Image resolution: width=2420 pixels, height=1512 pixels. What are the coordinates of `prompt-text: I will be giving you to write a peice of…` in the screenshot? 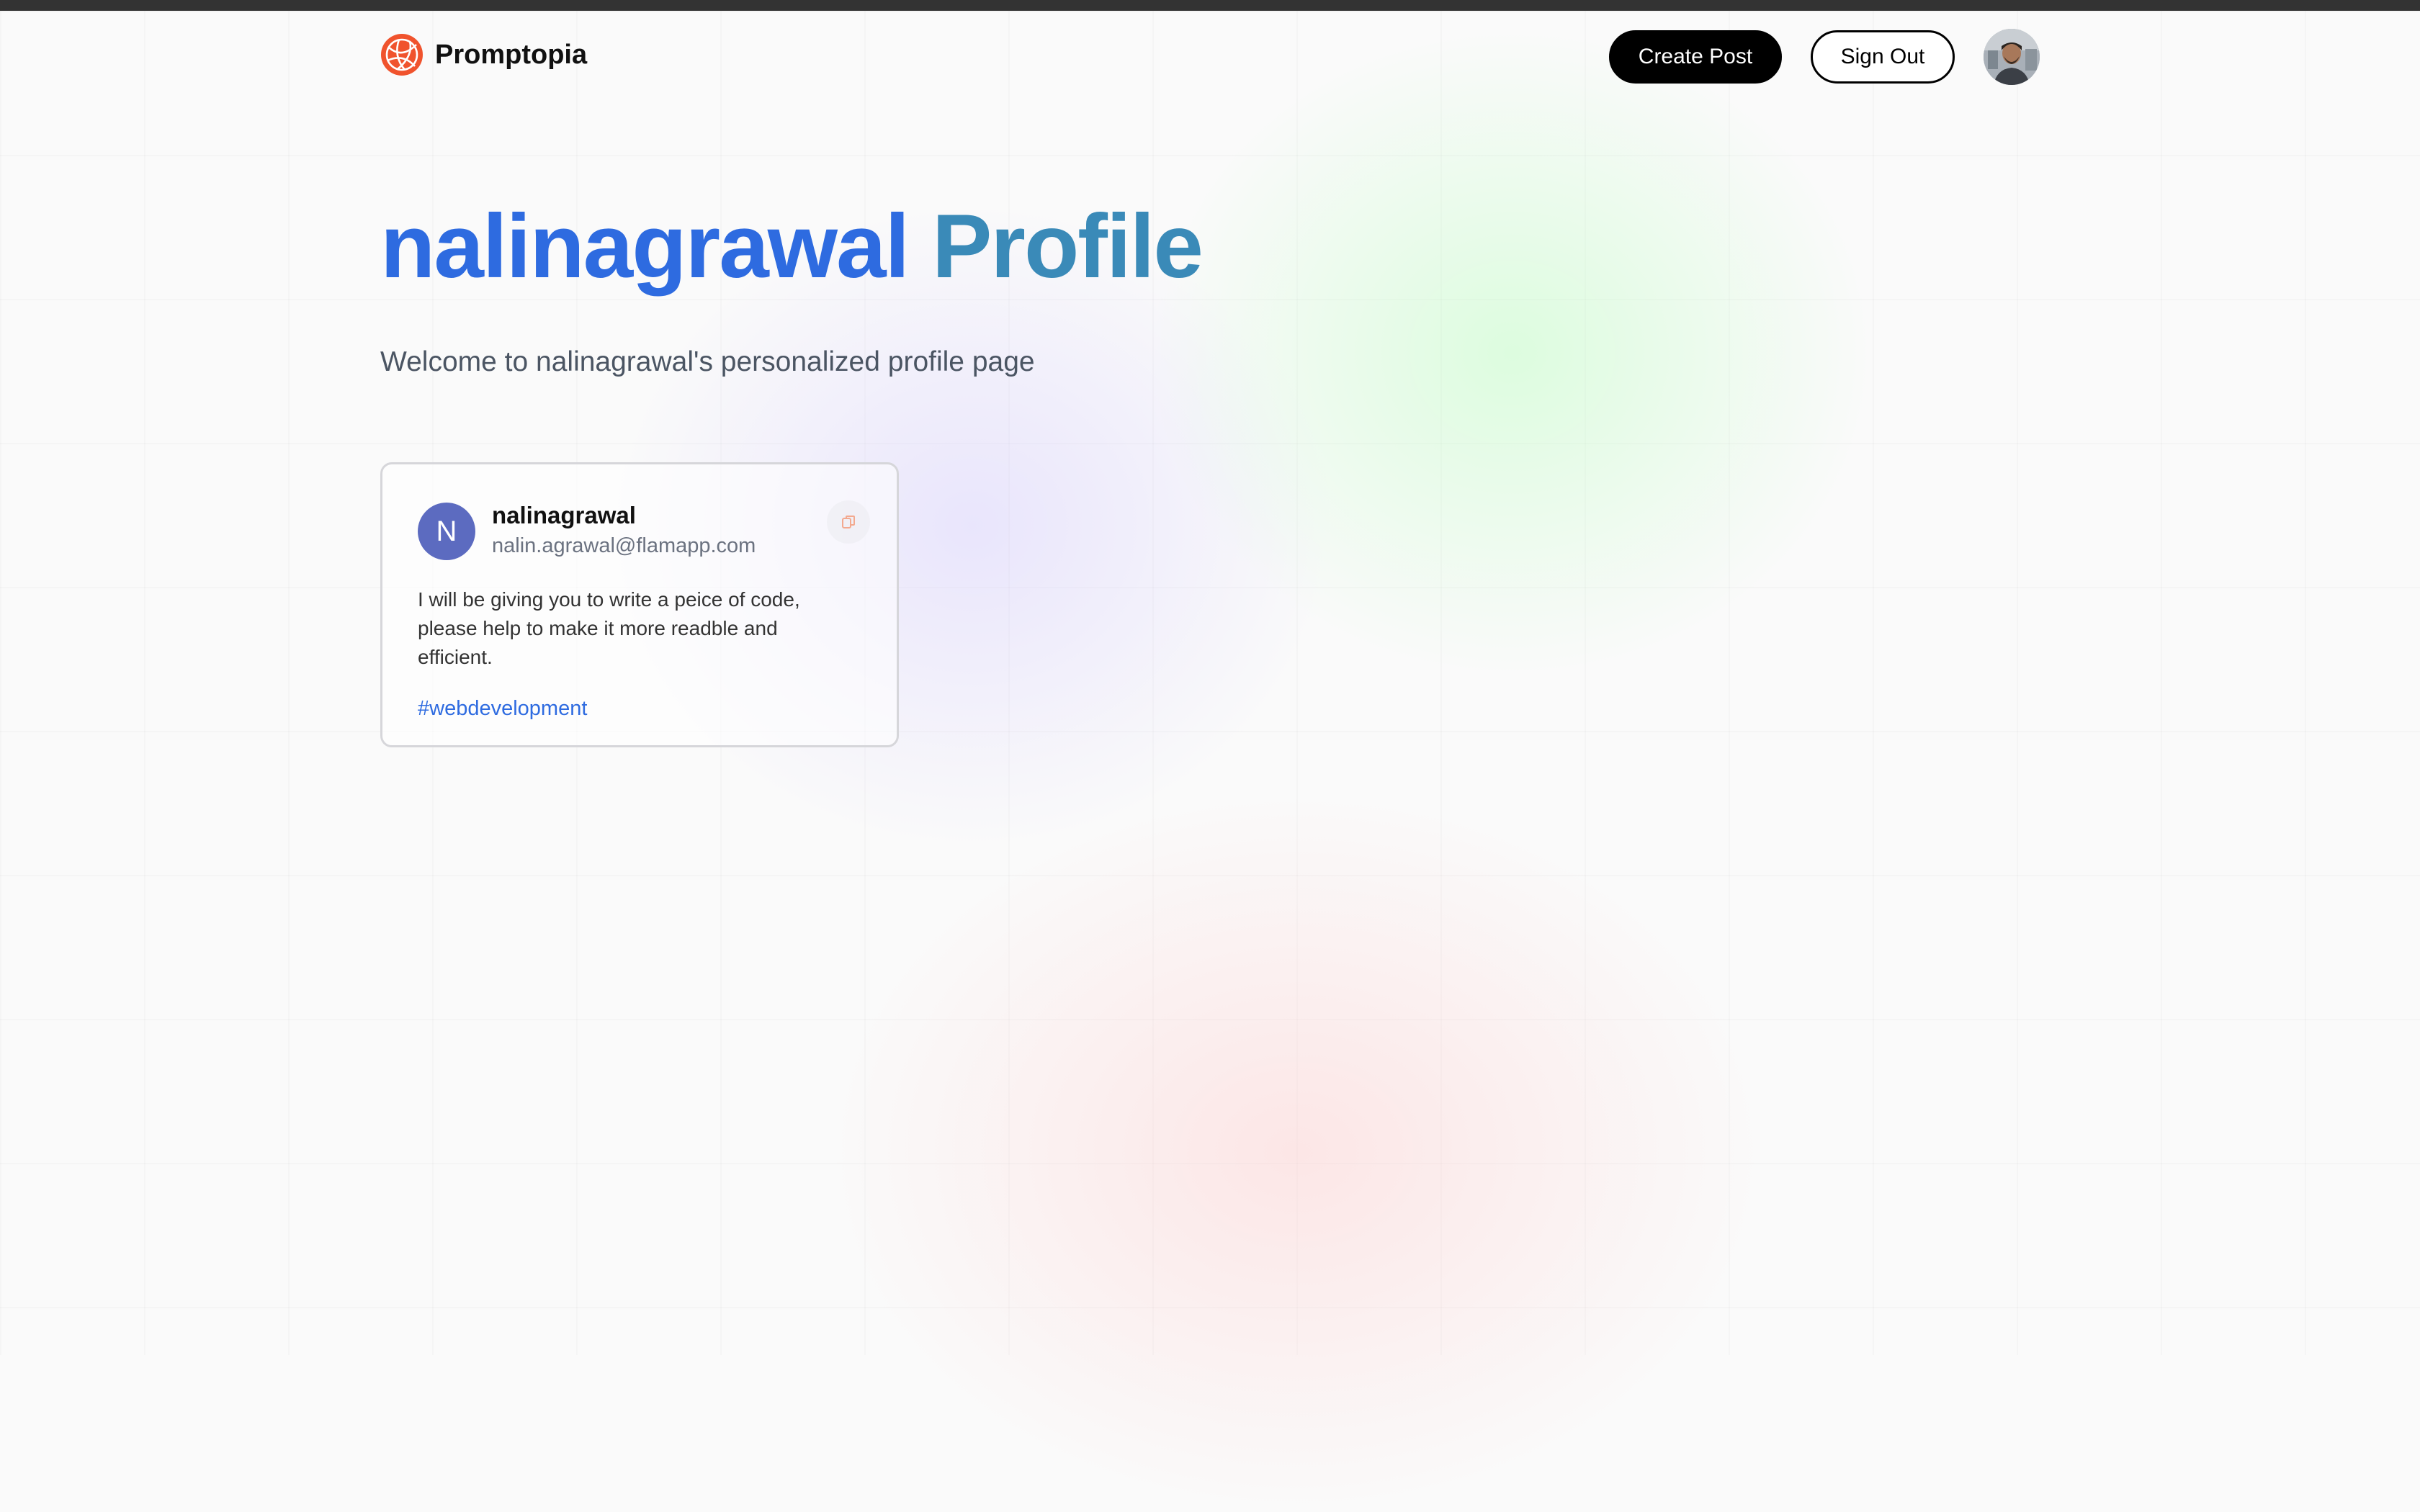 It's located at (609, 628).